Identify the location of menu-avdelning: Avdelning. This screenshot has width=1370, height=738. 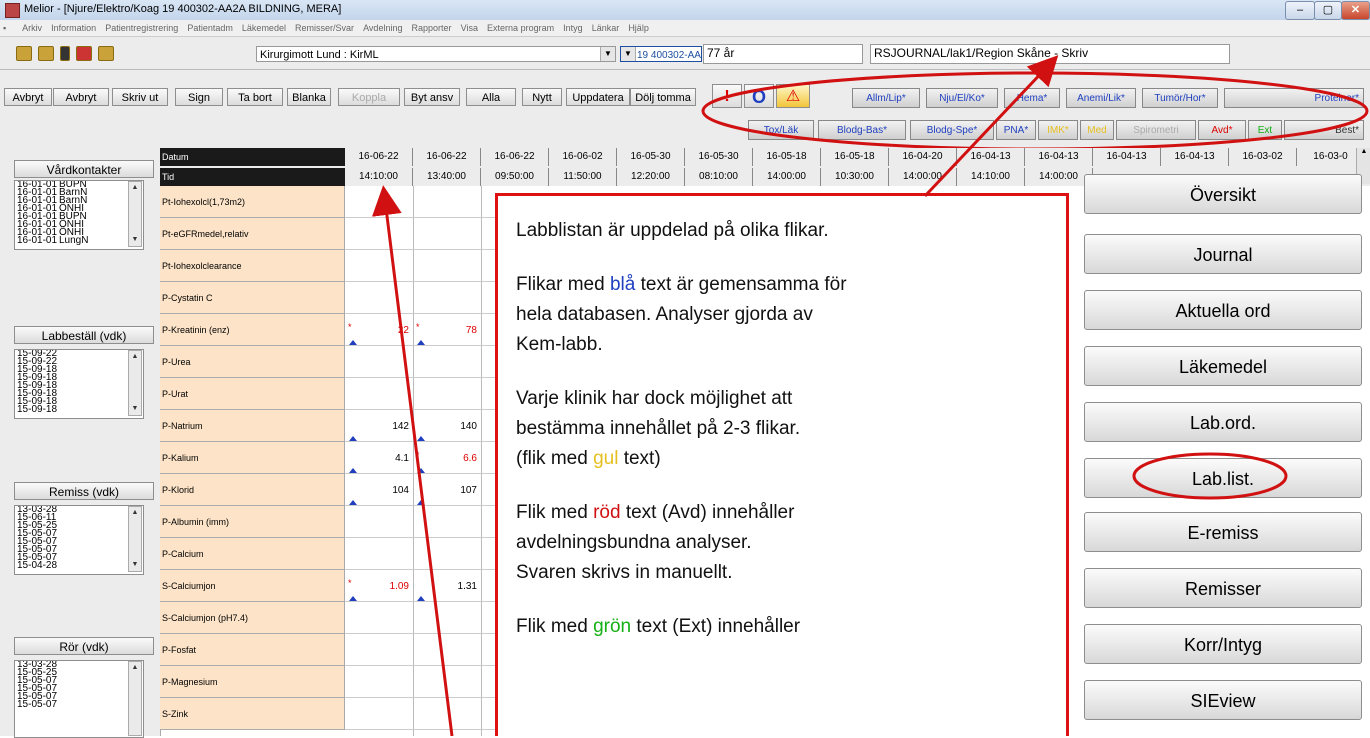
(382, 28).